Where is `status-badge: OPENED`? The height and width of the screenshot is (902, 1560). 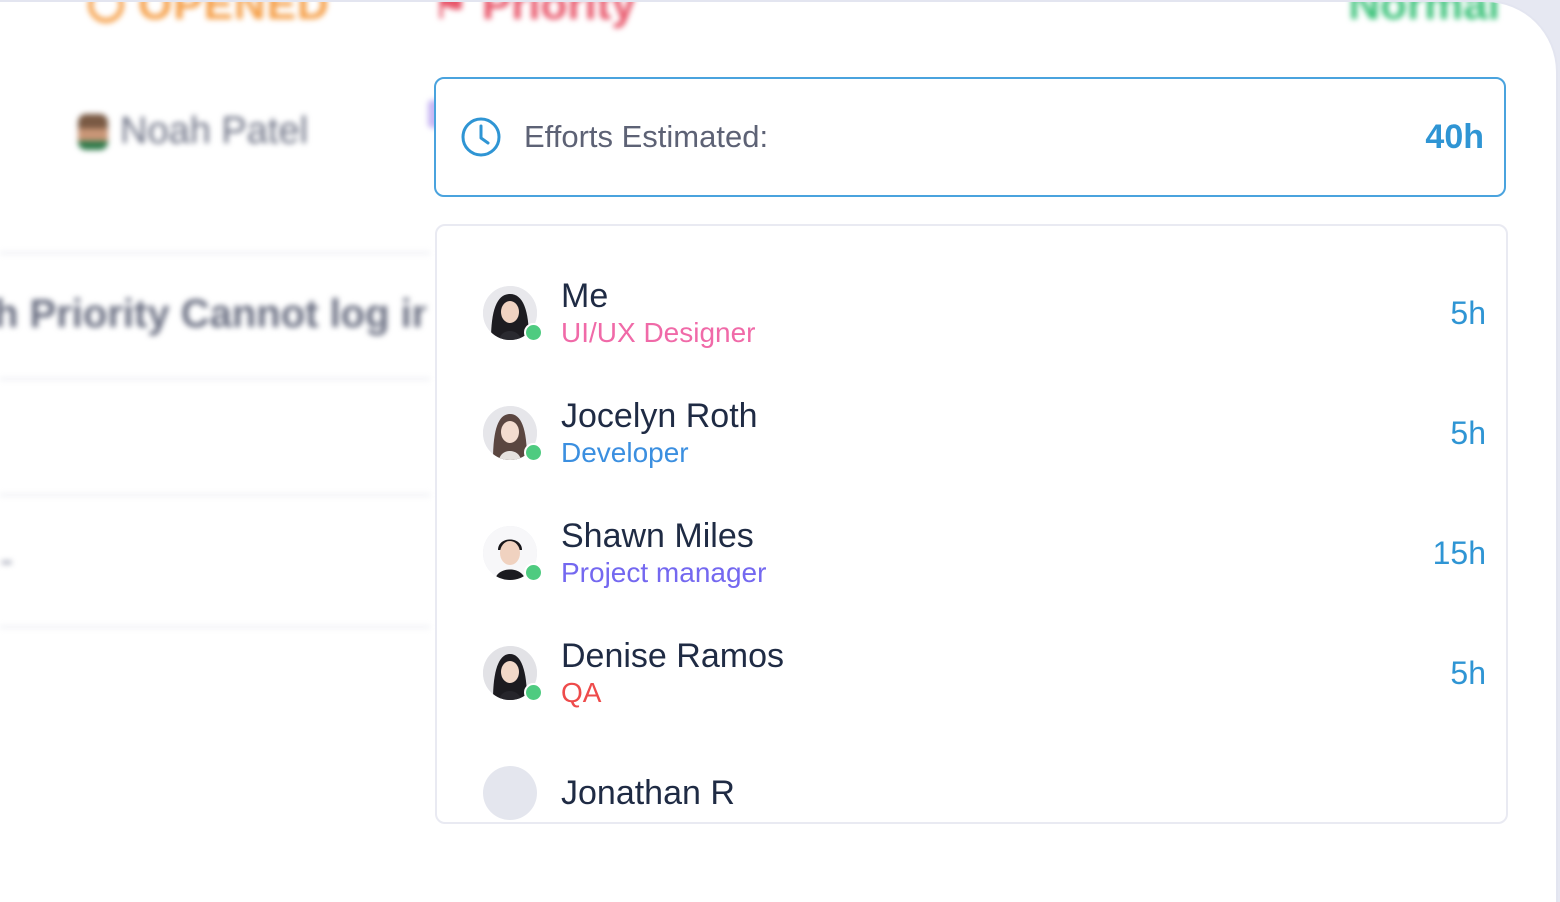
status-badge: OPENED is located at coordinates (209, 15).